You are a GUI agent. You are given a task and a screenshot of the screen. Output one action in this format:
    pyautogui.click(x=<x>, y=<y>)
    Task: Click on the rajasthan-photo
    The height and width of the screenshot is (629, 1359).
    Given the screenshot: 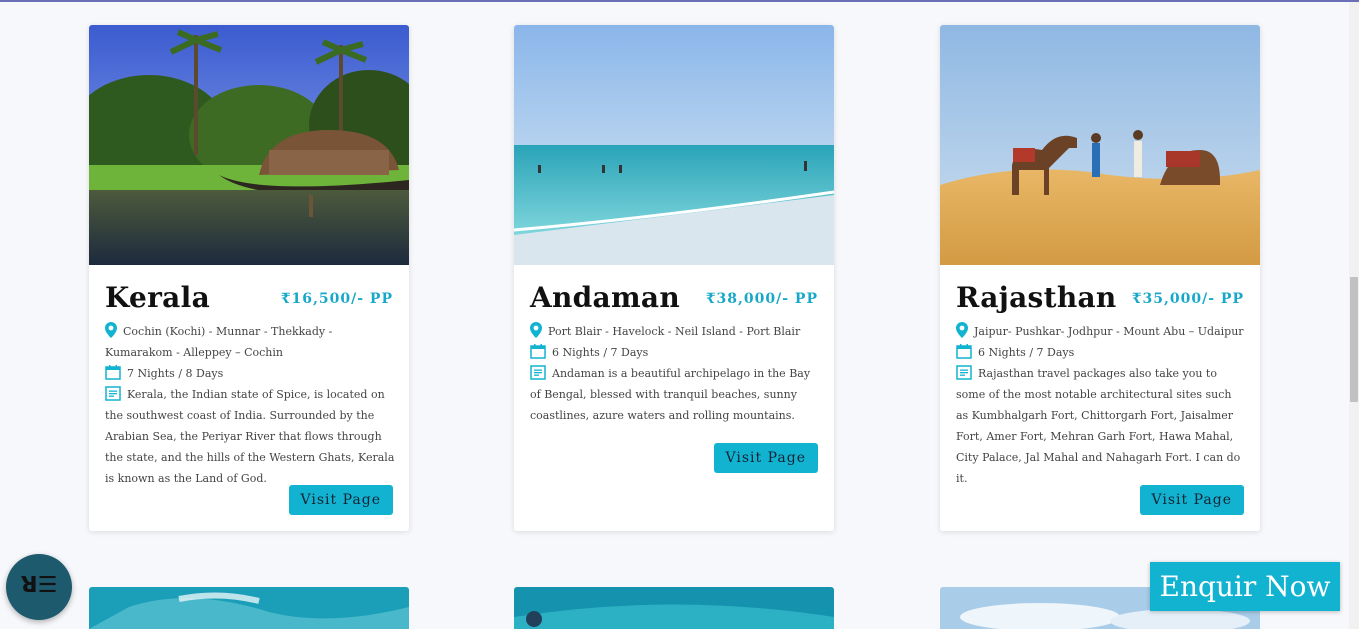 What is the action you would take?
    pyautogui.click(x=1100, y=145)
    